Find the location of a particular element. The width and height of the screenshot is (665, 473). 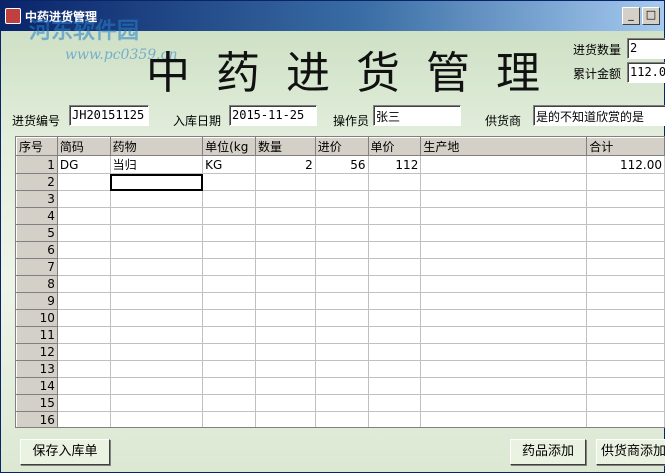

column-header: 单位(kg is located at coordinates (229, 146).